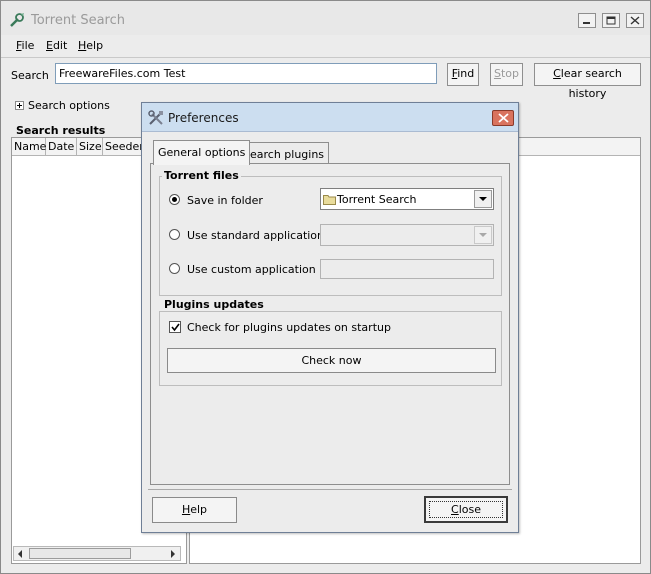  What do you see at coordinates (19, 105) in the screenshot?
I see `expand-plus-icon` at bounding box center [19, 105].